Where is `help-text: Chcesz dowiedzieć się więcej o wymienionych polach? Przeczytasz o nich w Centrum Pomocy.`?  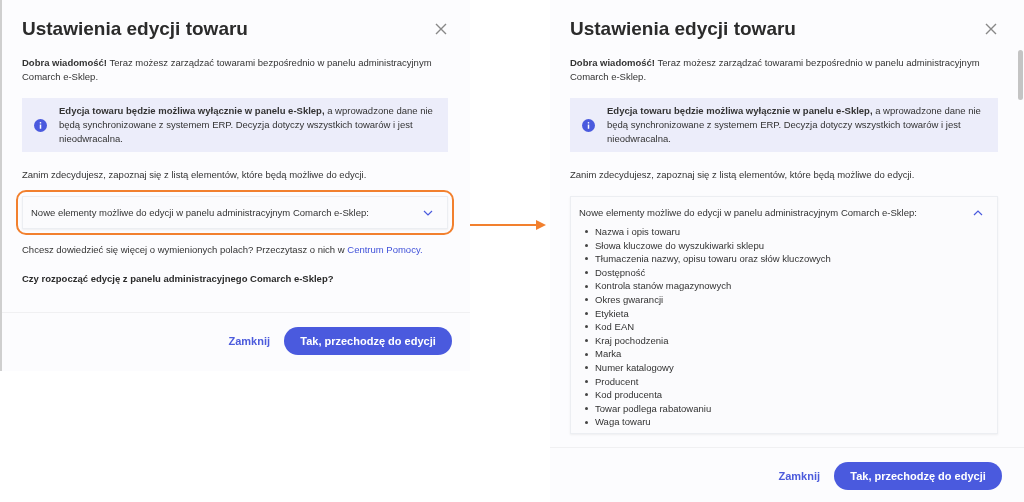 help-text: Chcesz dowiedzieć się więcej o wymienionych polach? Przeczytasz o nich w Centrum Pomocy. is located at coordinates (223, 250).